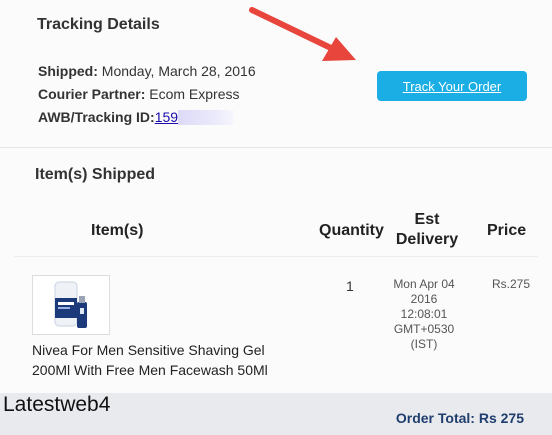 This screenshot has width=552, height=435. Describe the element at coordinates (424, 329) in the screenshot. I see `delivery-line: GMT+0530` at that location.